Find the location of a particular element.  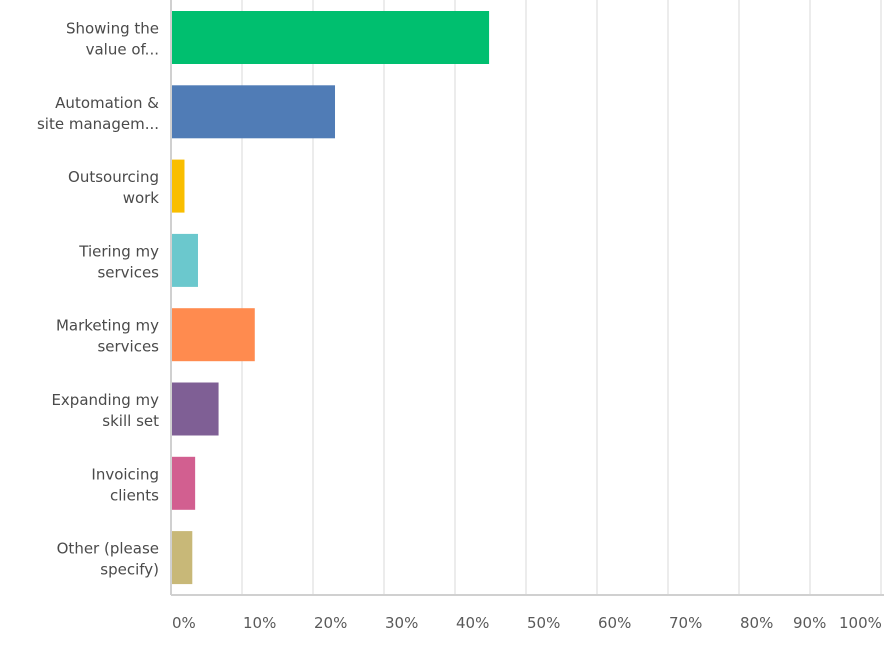

category-label: Automation & is located at coordinates (107, 103).